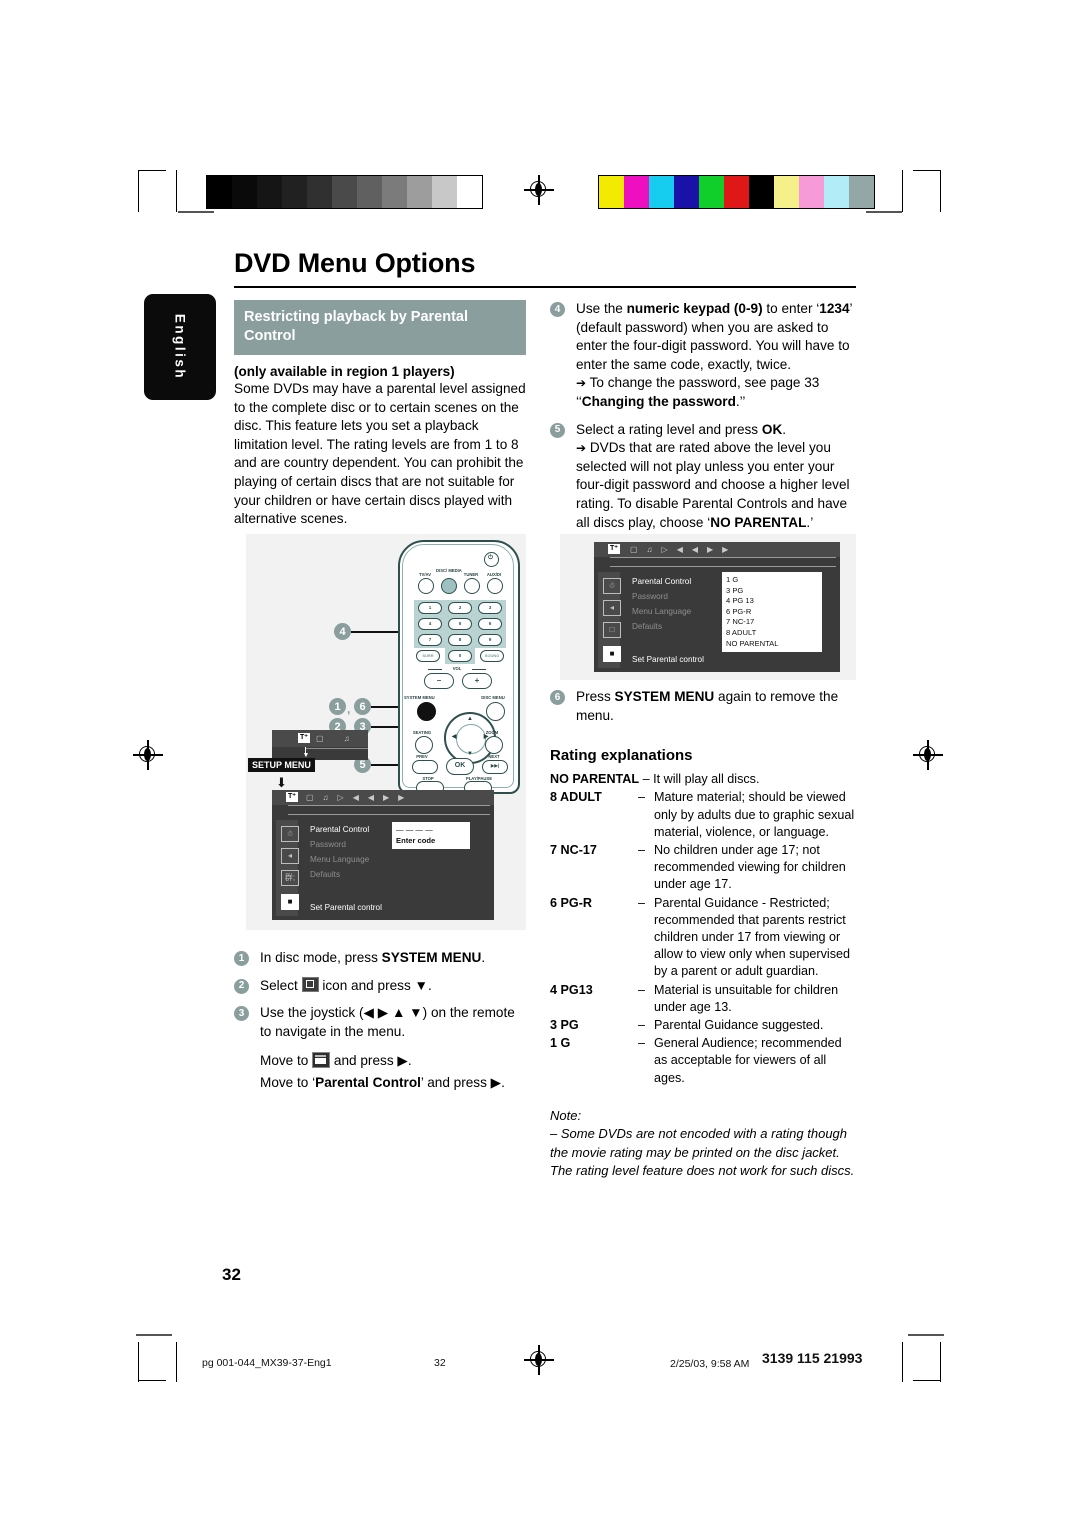 The width and height of the screenshot is (1080, 1528). What do you see at coordinates (426, 586) in the screenshot?
I see `source-button-tvav` at bounding box center [426, 586].